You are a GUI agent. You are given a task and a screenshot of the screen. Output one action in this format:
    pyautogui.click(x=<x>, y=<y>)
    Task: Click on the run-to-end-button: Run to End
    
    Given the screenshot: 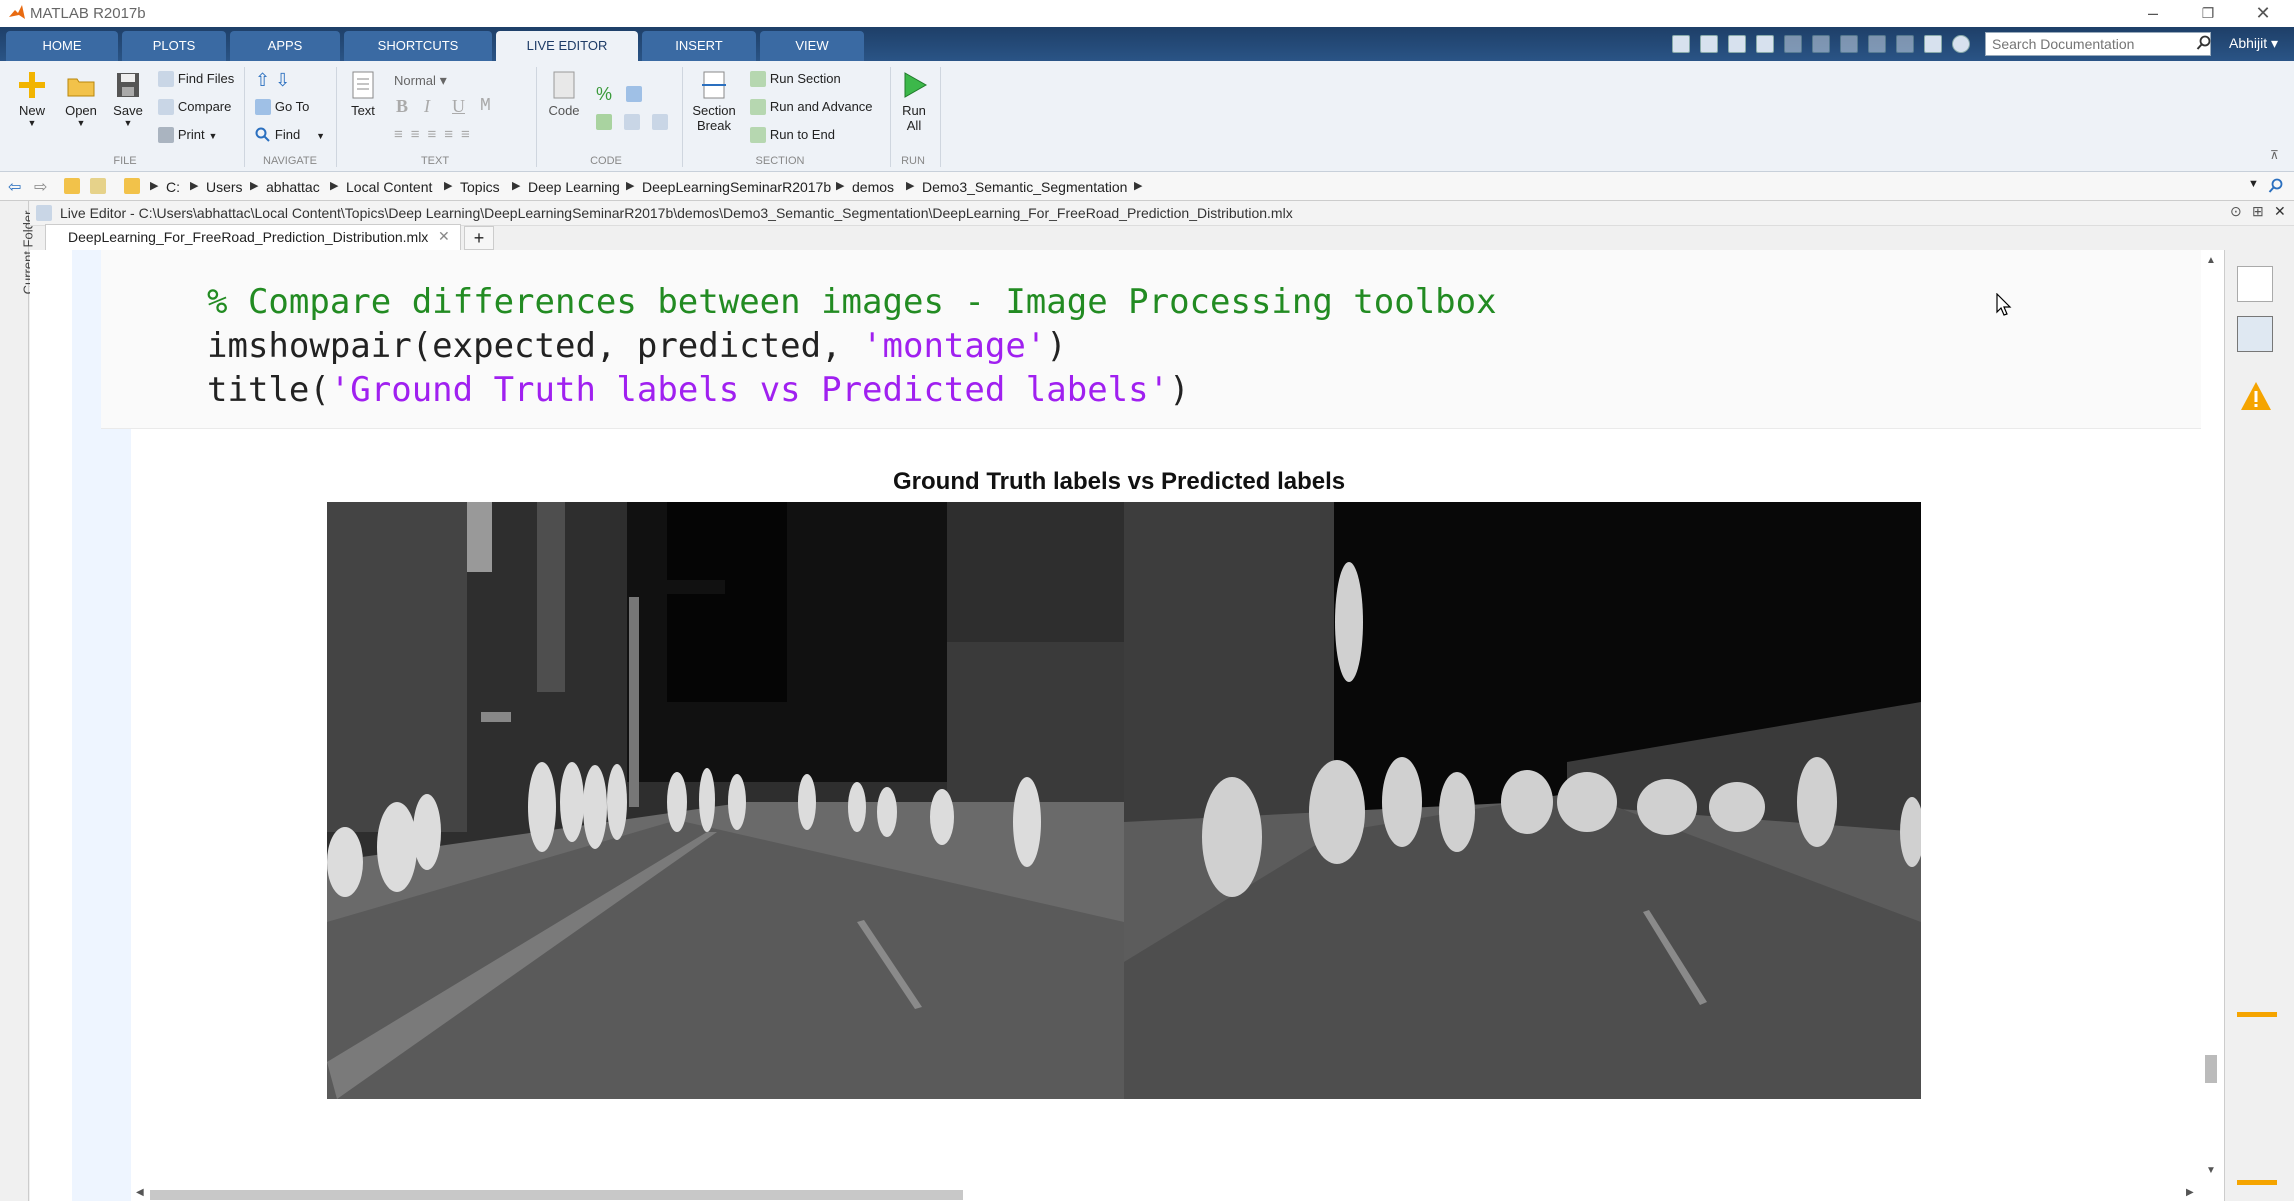 What is the action you would take?
    pyautogui.click(x=792, y=135)
    